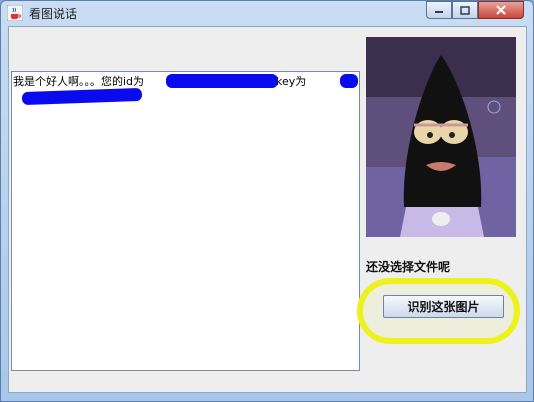  I want to click on recognize-image-button: 识别这张图片, so click(443, 306).